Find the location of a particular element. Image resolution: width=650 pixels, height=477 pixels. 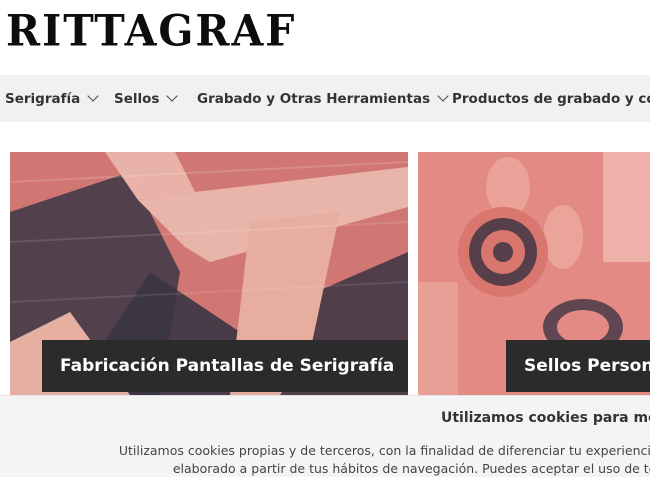

nav-item-grabado: Grabado y Otras Herramientas is located at coordinates (323, 98).